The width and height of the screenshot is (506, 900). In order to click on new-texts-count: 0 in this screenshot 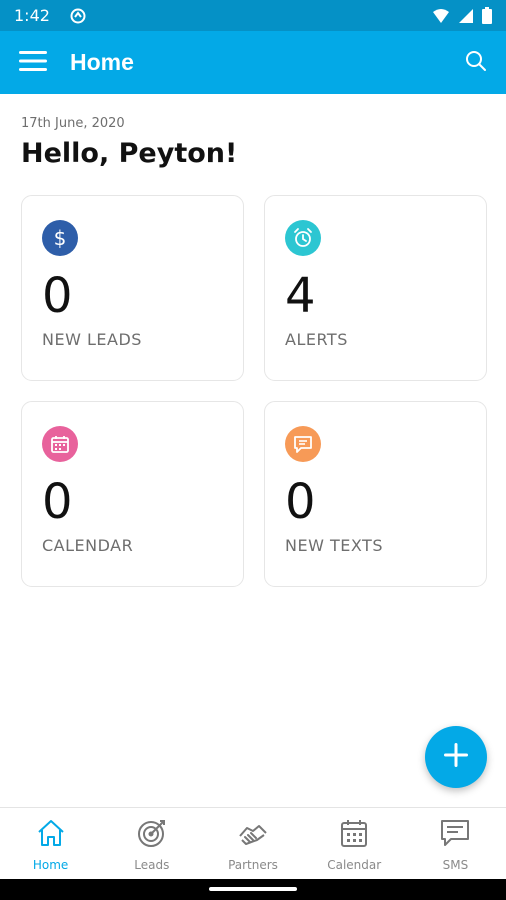, I will do `click(300, 502)`.